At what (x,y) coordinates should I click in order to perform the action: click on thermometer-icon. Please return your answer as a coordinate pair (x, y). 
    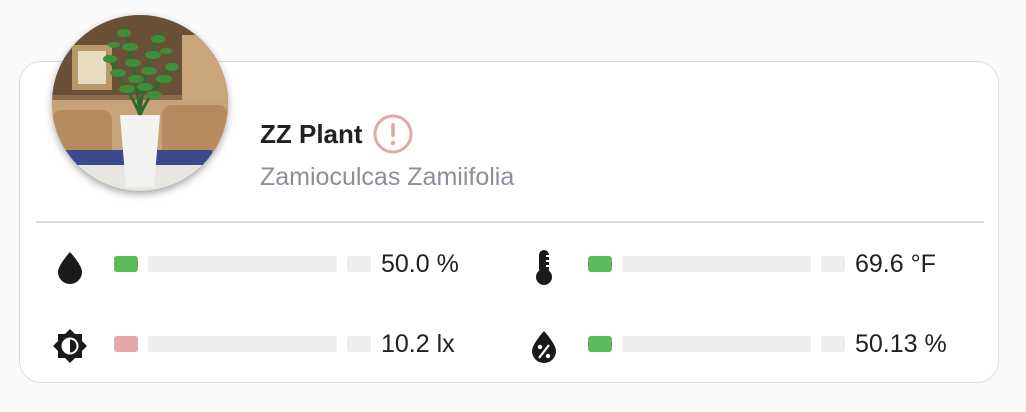
    Looking at the image, I should click on (544, 267).